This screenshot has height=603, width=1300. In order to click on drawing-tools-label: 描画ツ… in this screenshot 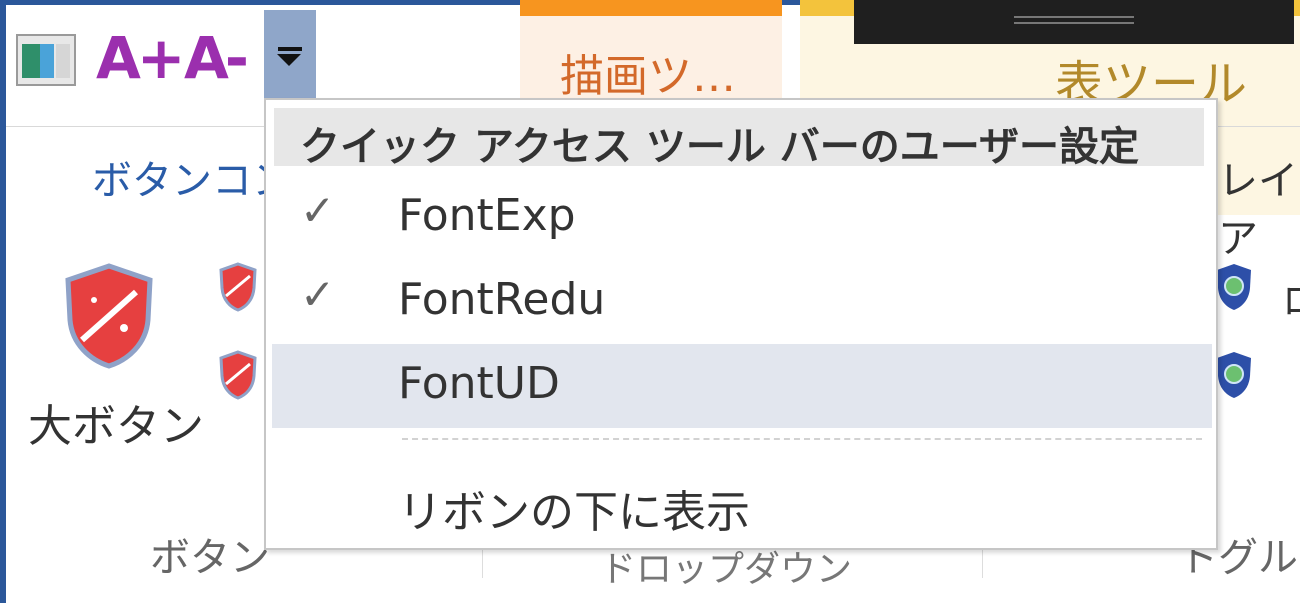, I will do `click(648, 76)`.